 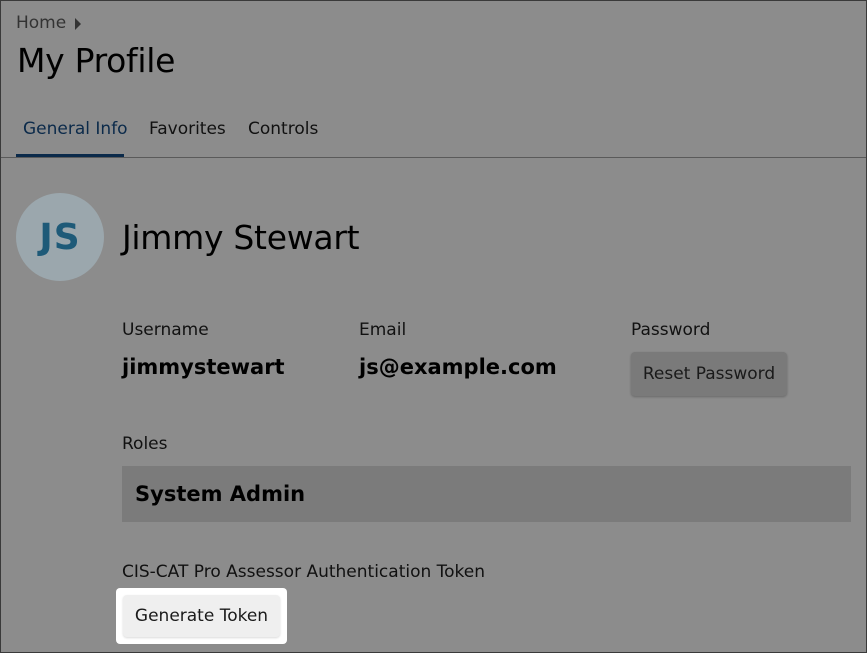 I want to click on avatar: JS, so click(x=60, y=237).